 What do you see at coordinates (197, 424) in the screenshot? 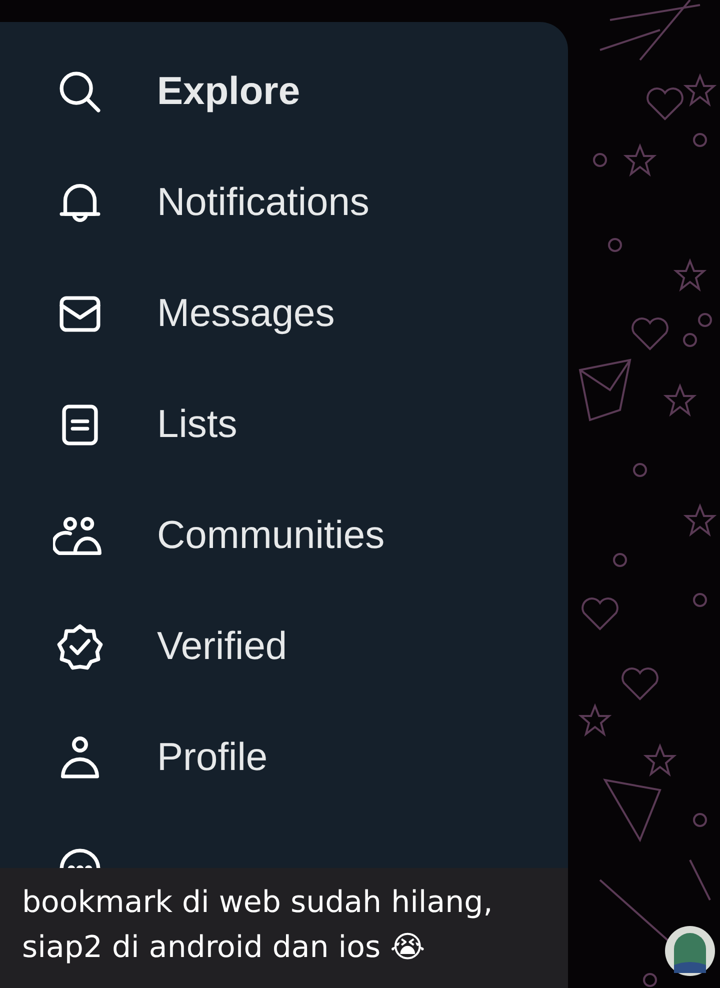
I see `menu-item: Lists` at bounding box center [197, 424].